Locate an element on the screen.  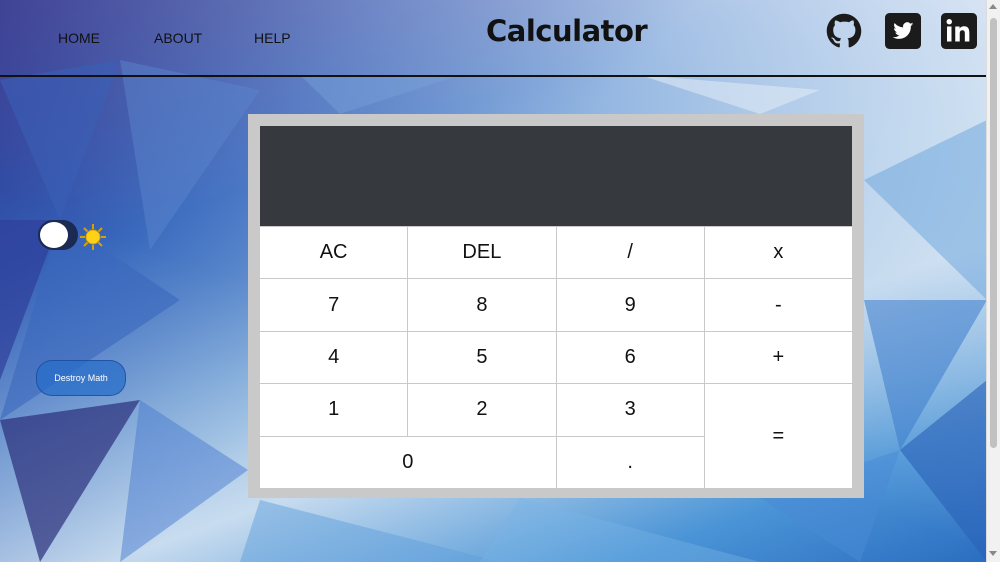
key-7: 7 is located at coordinates (334, 305).